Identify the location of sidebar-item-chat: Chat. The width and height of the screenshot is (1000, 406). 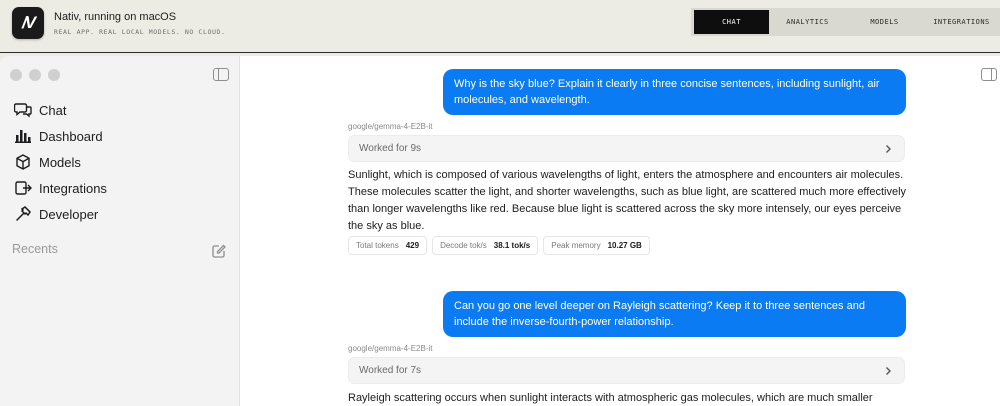
(40, 110).